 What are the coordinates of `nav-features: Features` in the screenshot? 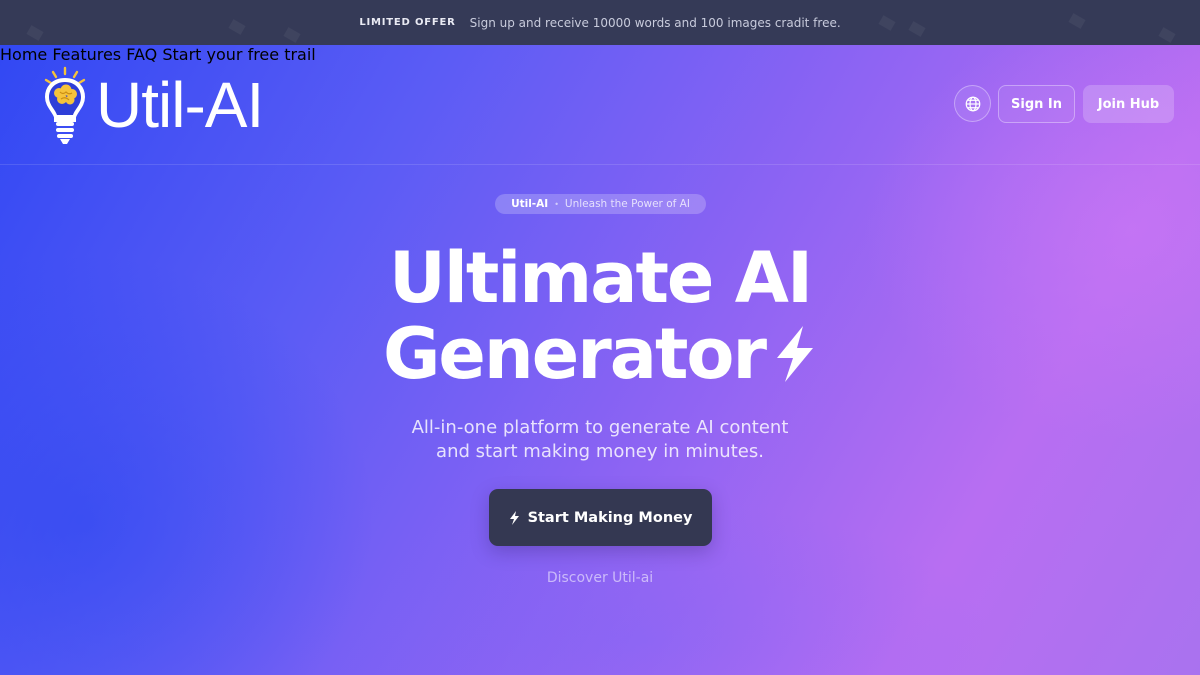 It's located at (86, 54).